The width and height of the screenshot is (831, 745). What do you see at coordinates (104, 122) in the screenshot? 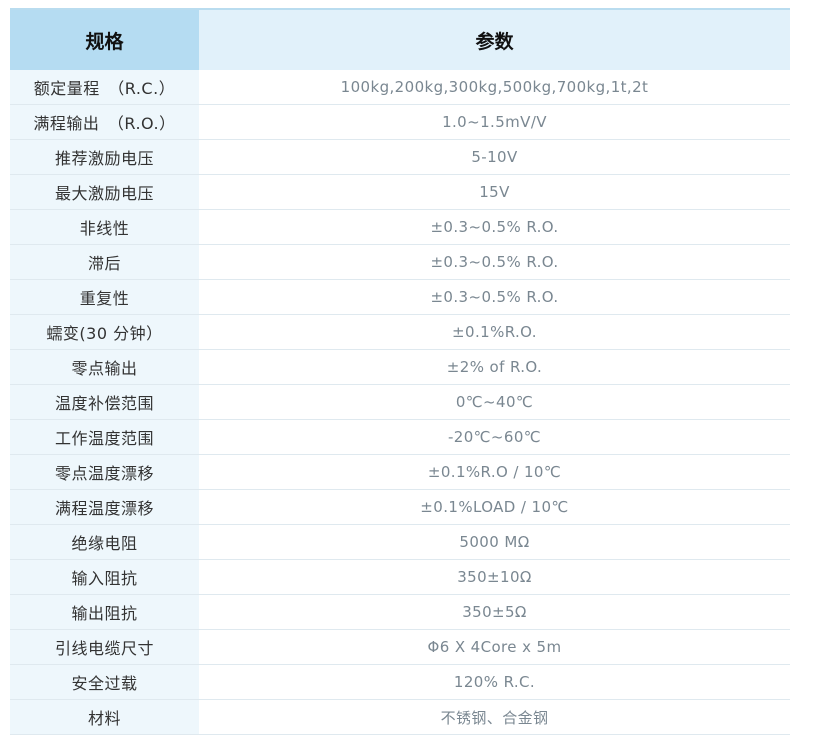
I see `spec-name: 满程输出 （R.O.）` at bounding box center [104, 122].